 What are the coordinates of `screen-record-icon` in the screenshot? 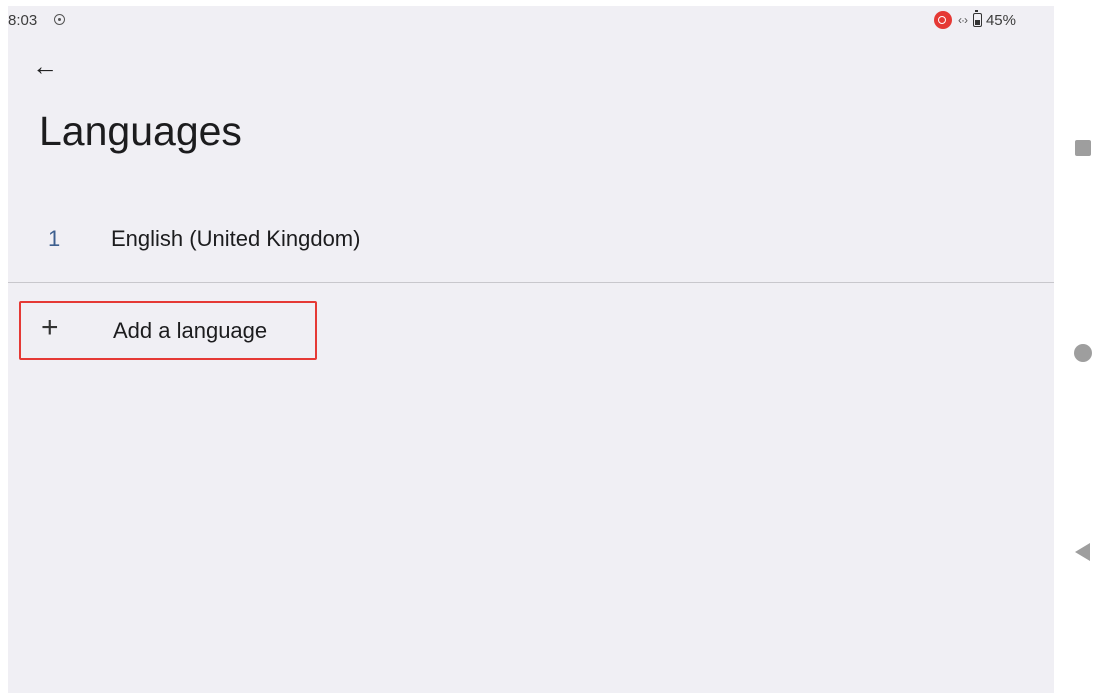 It's located at (59, 19).